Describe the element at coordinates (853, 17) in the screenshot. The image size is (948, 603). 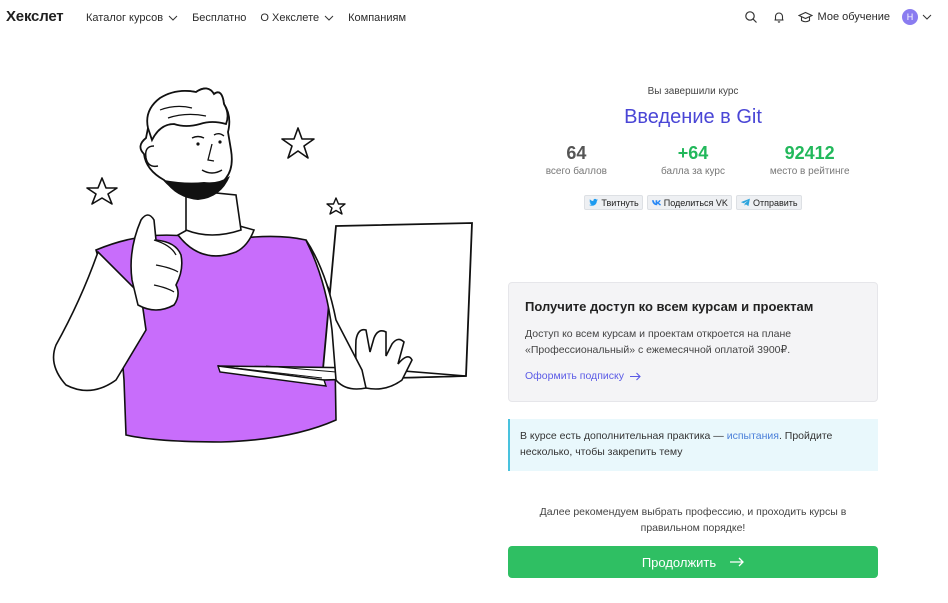
I see `my-learning-label: Мое обучение` at that location.